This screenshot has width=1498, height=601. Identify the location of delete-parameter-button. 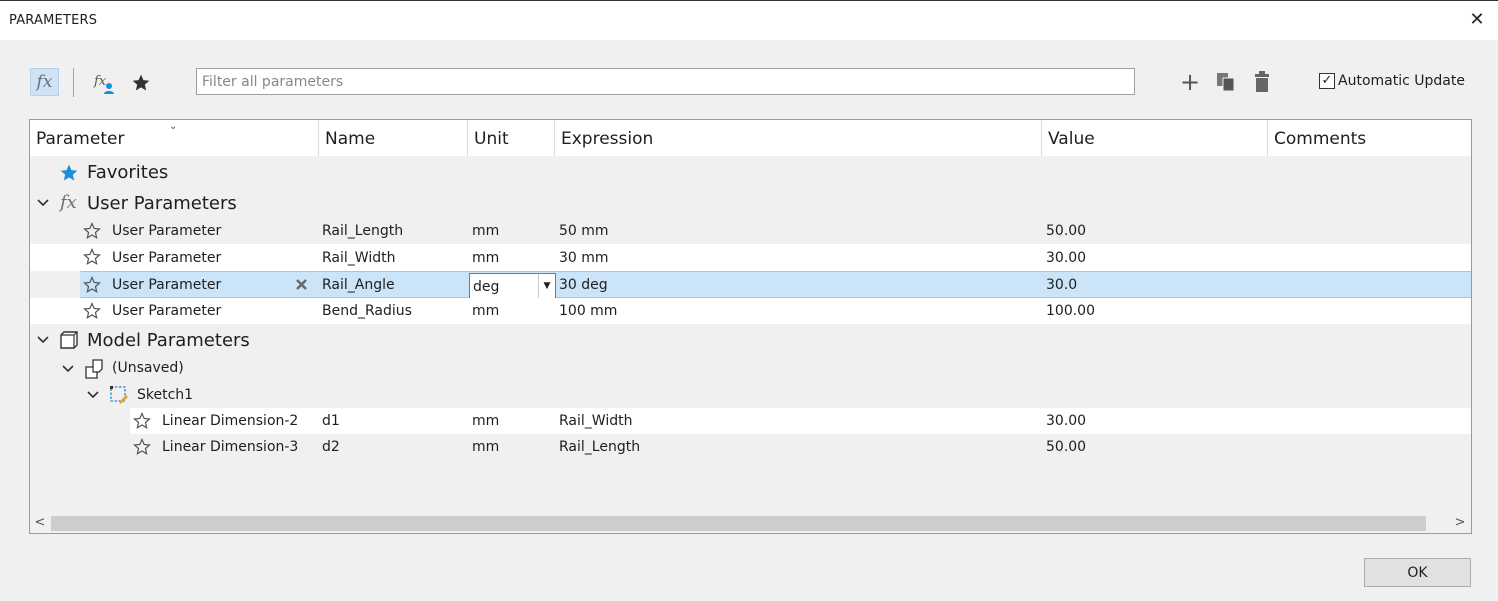
(1262, 82).